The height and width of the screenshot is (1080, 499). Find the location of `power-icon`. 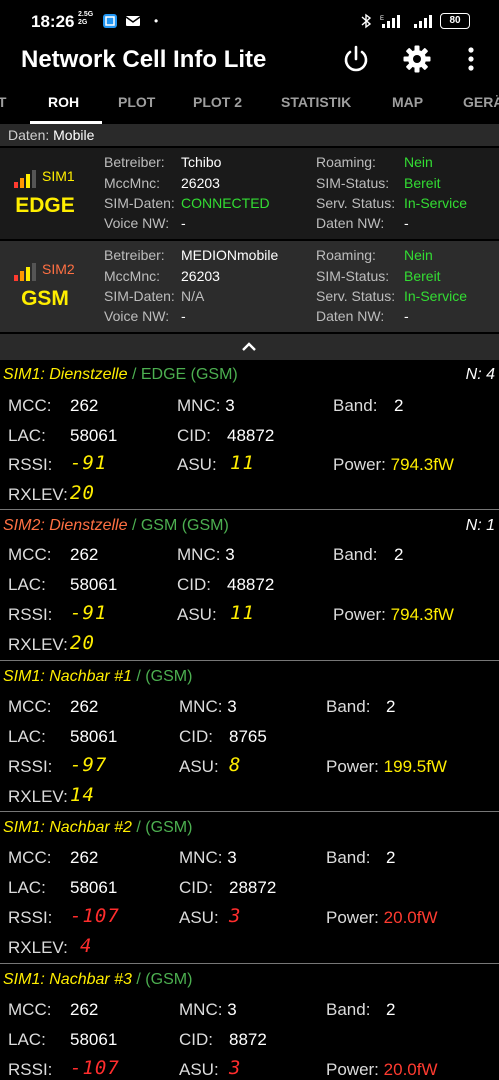

power-icon is located at coordinates (356, 59).